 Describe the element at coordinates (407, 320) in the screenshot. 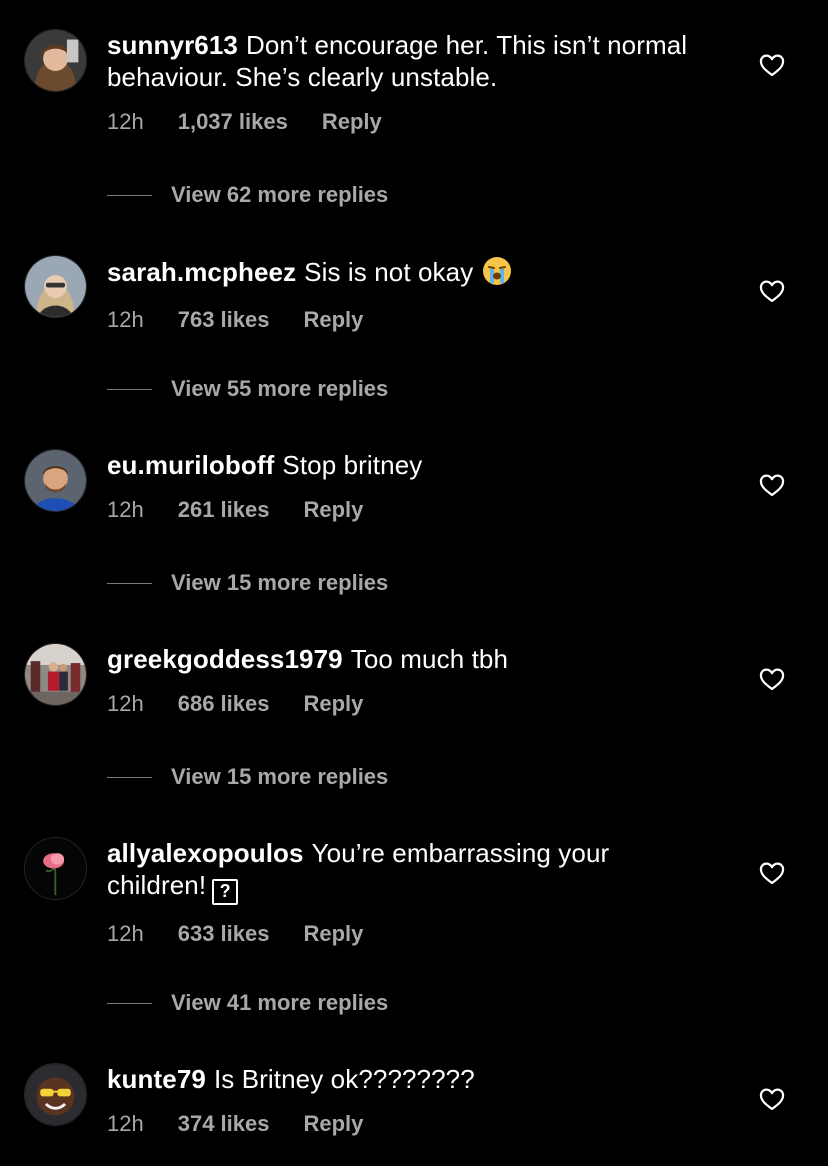

I see `comment-meta: 12h 763 likes Reply` at that location.